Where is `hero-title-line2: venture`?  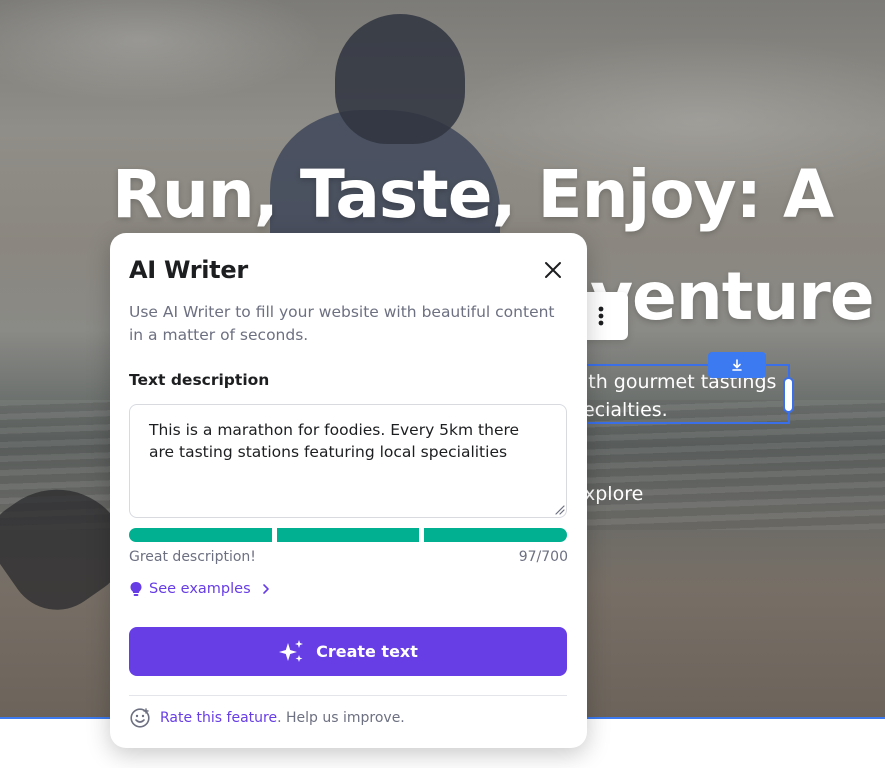 hero-title-line2: venture is located at coordinates (732, 297).